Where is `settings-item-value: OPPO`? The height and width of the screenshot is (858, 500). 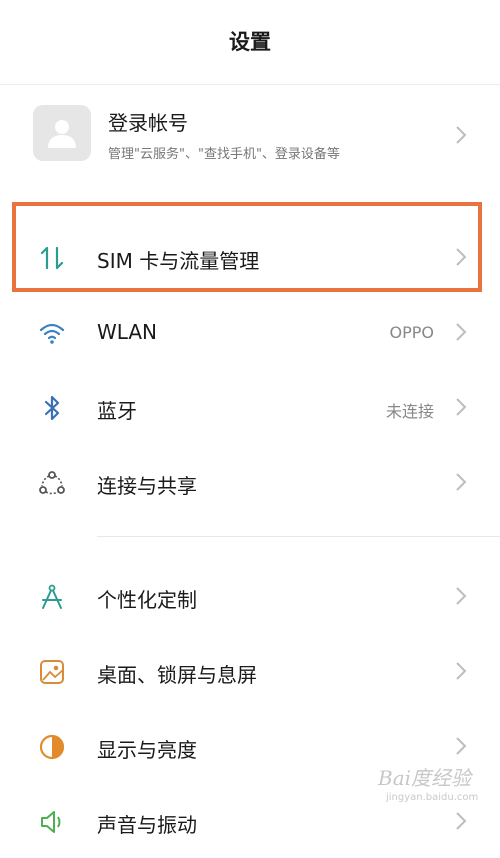
settings-item-value: OPPO is located at coordinates (411, 332).